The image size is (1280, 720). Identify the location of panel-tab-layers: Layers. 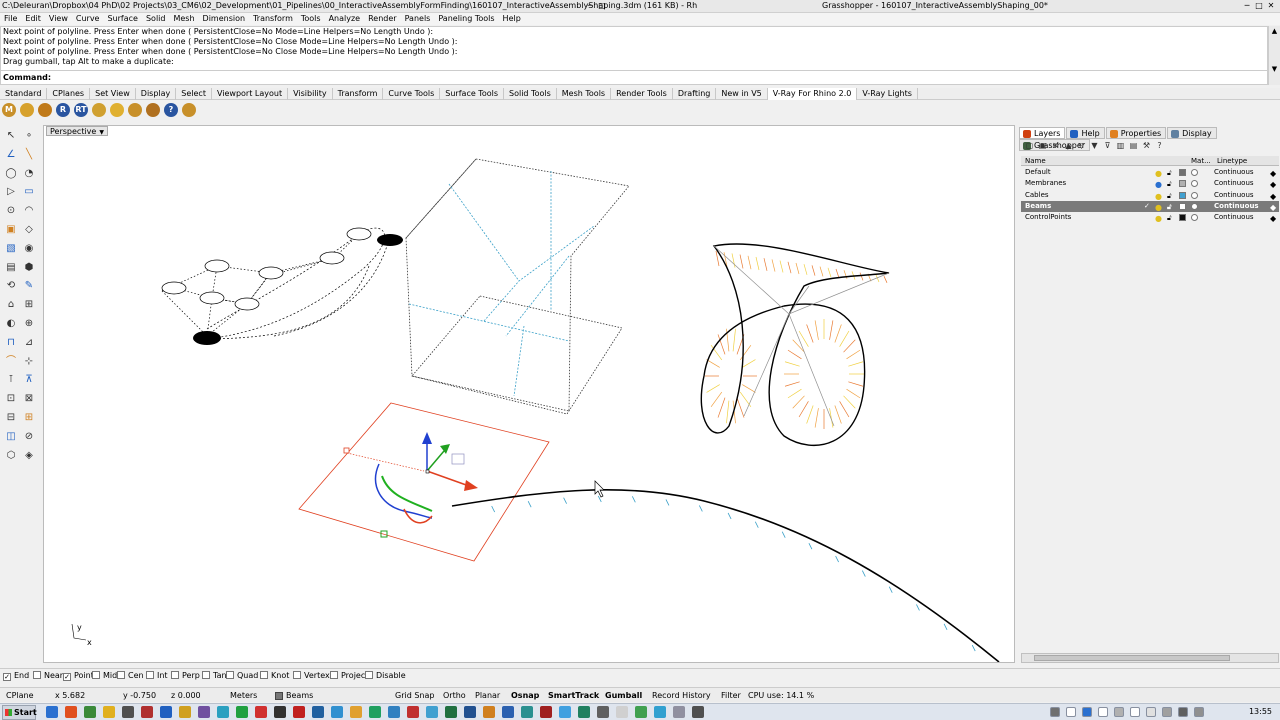
(1042, 133).